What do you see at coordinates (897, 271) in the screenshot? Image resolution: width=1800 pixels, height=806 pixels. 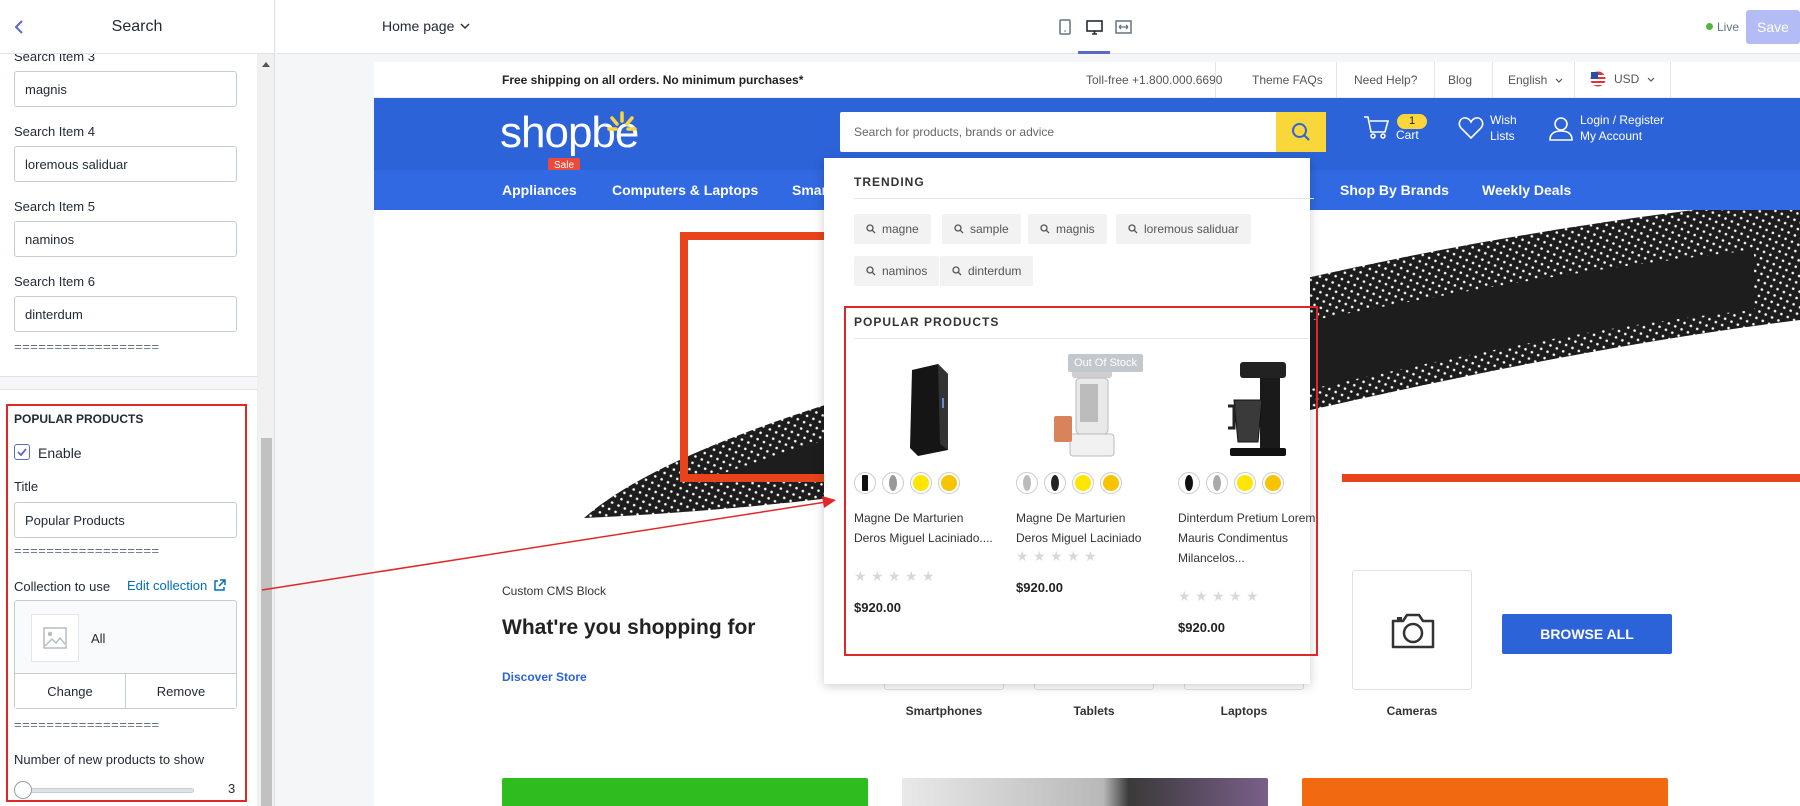 I see `trending-tag: naminos` at bounding box center [897, 271].